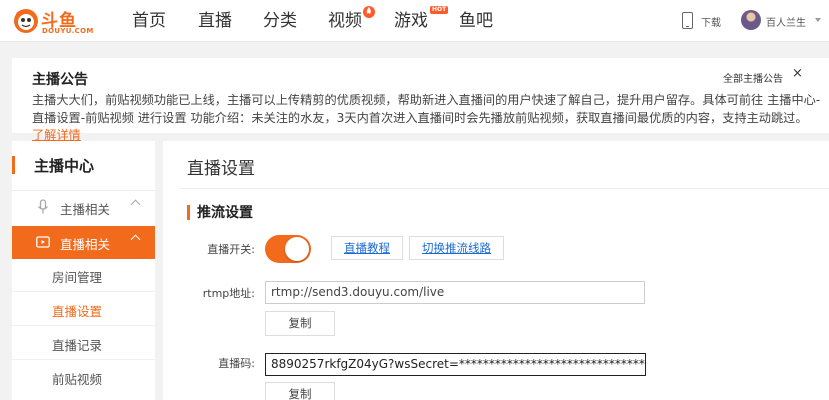 Image resolution: width=829 pixels, height=400 pixels. I want to click on sidebar-item-live-settings: 直播设置, so click(83, 309).